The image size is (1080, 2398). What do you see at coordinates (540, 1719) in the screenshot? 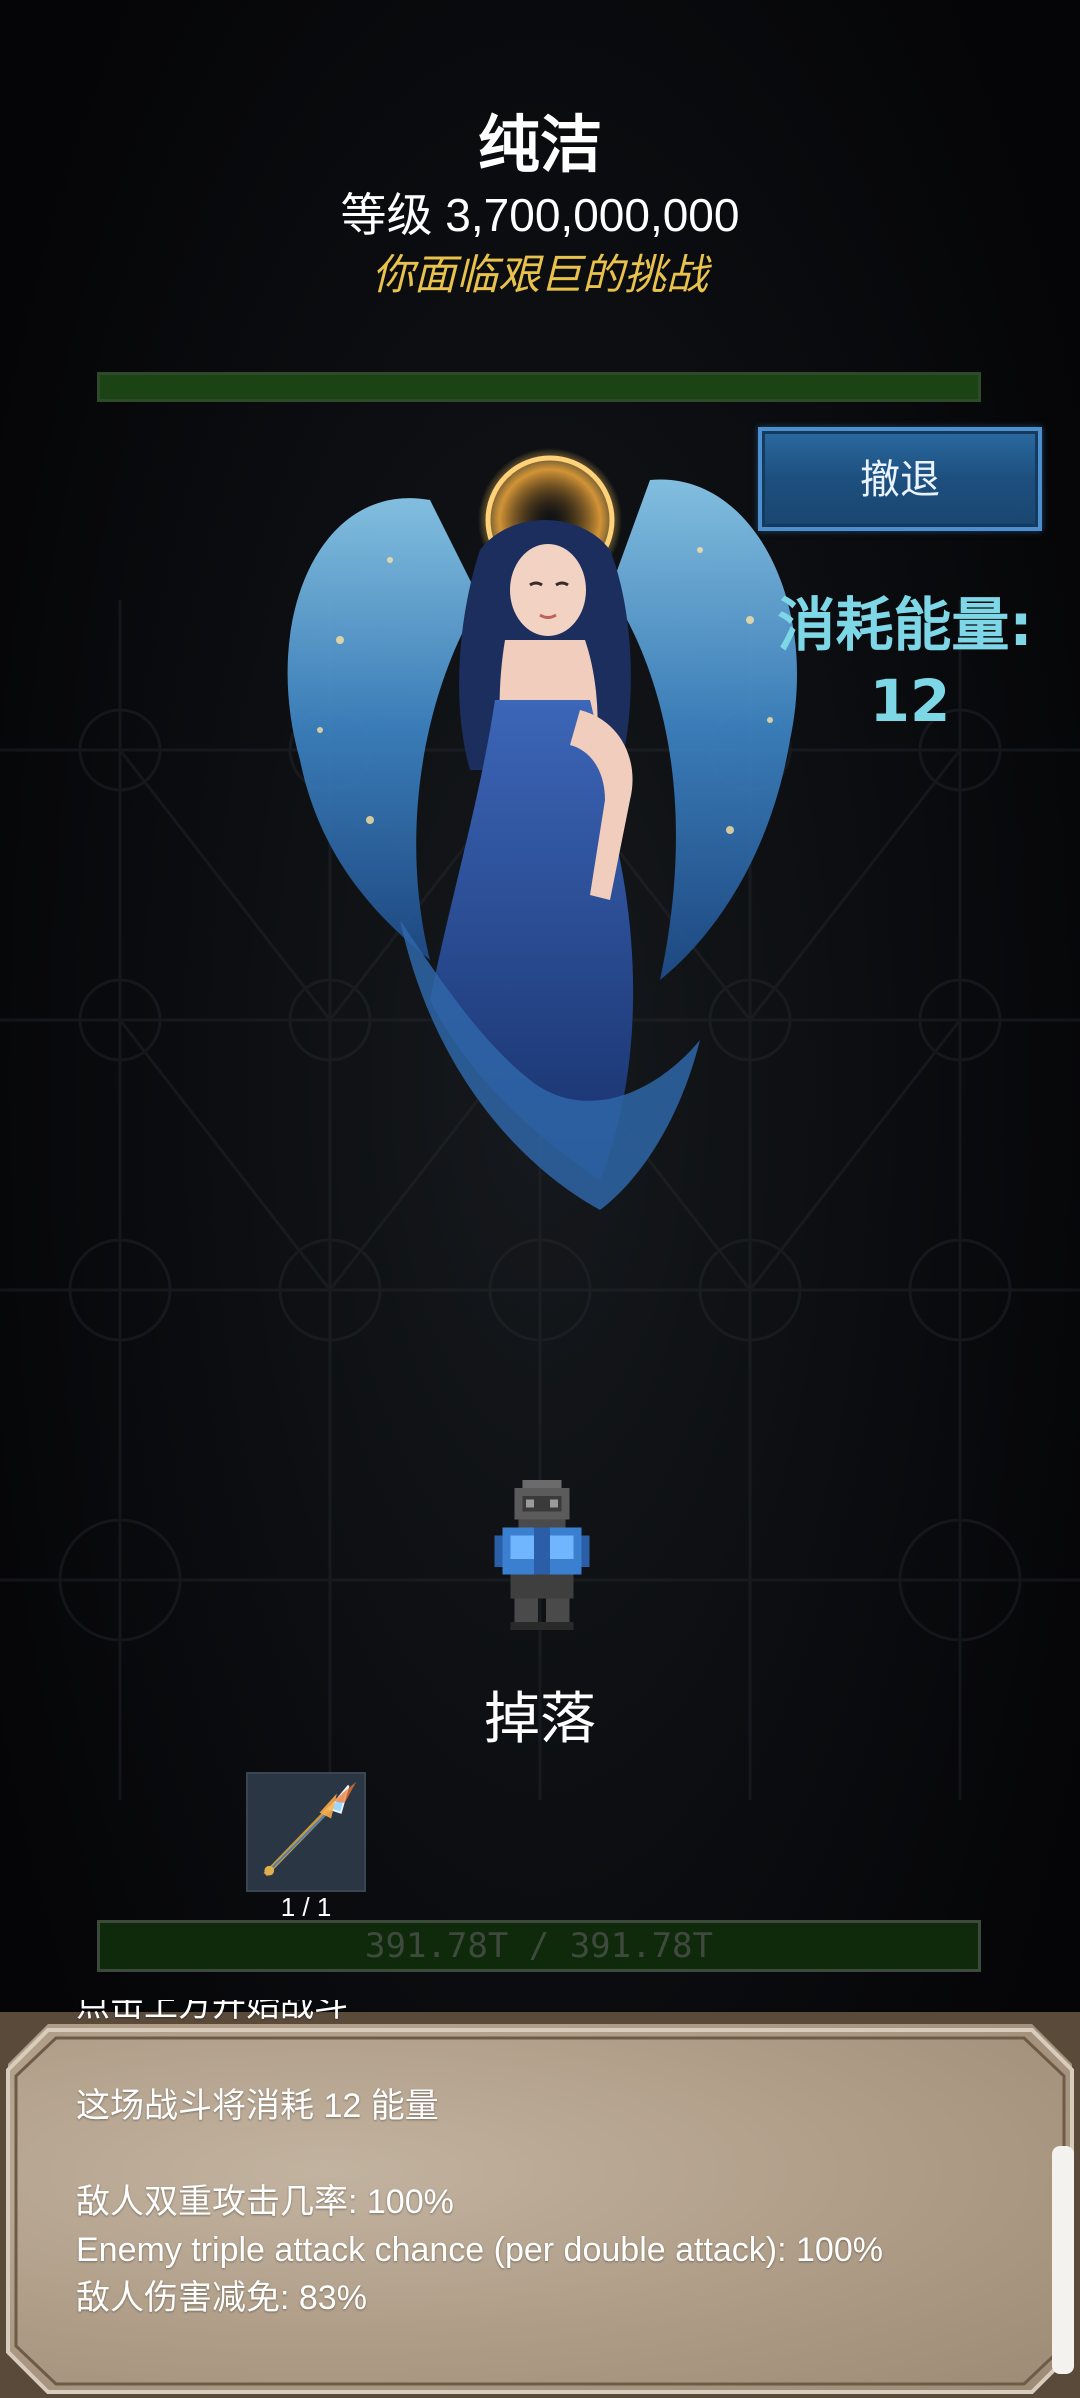
I see `drops-title: 掉落` at bounding box center [540, 1719].